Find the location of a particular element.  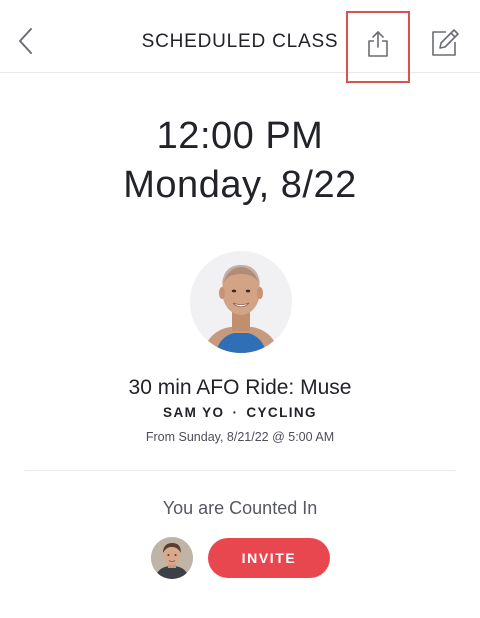

instructor-photo is located at coordinates (241, 302).